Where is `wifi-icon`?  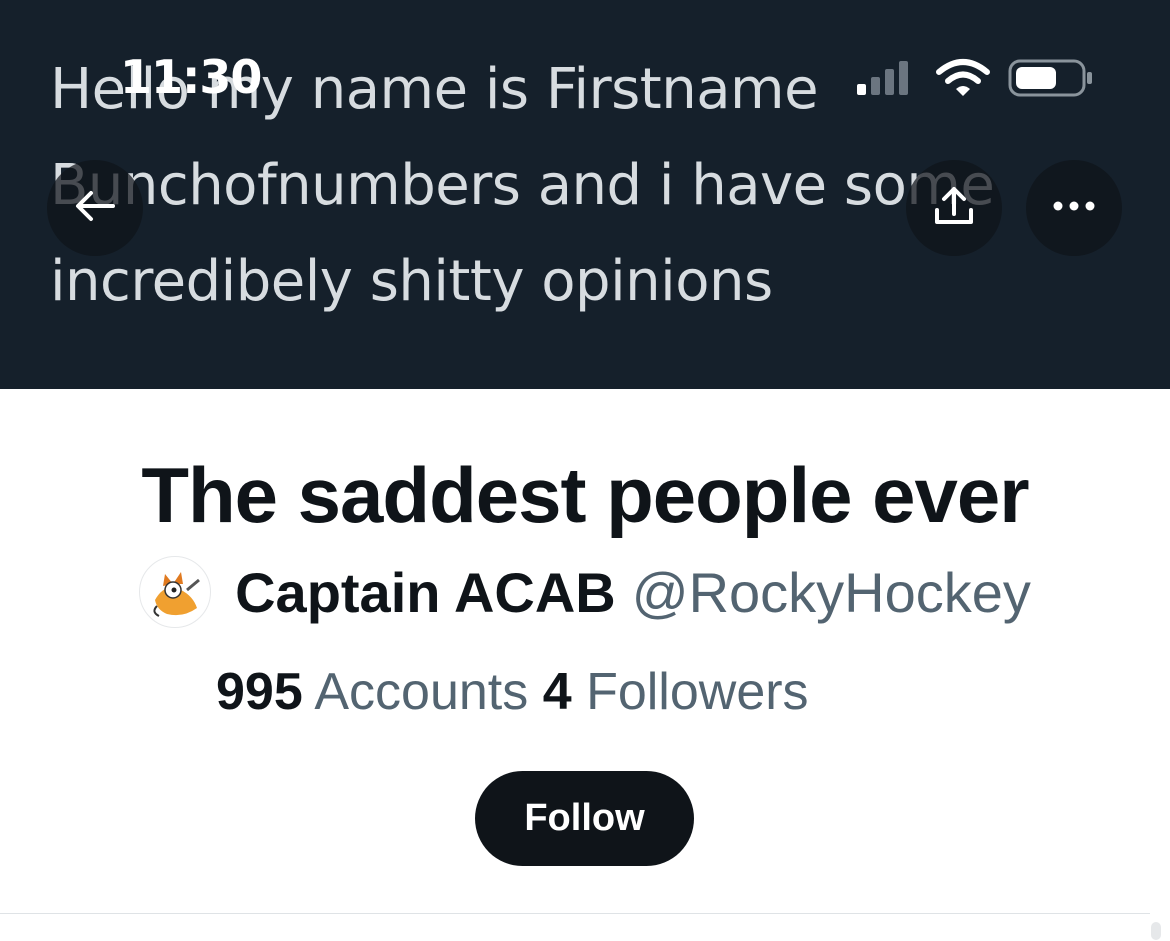
wifi-icon is located at coordinates (963, 80).